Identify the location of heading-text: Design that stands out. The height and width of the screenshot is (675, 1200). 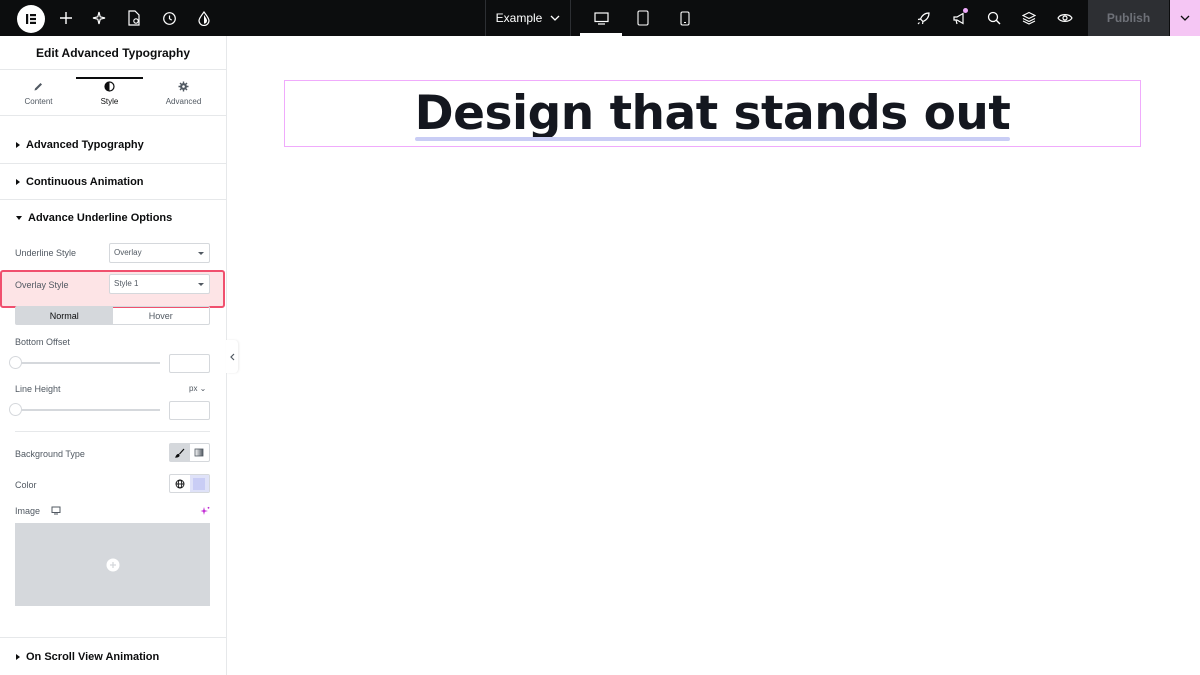
(712, 113).